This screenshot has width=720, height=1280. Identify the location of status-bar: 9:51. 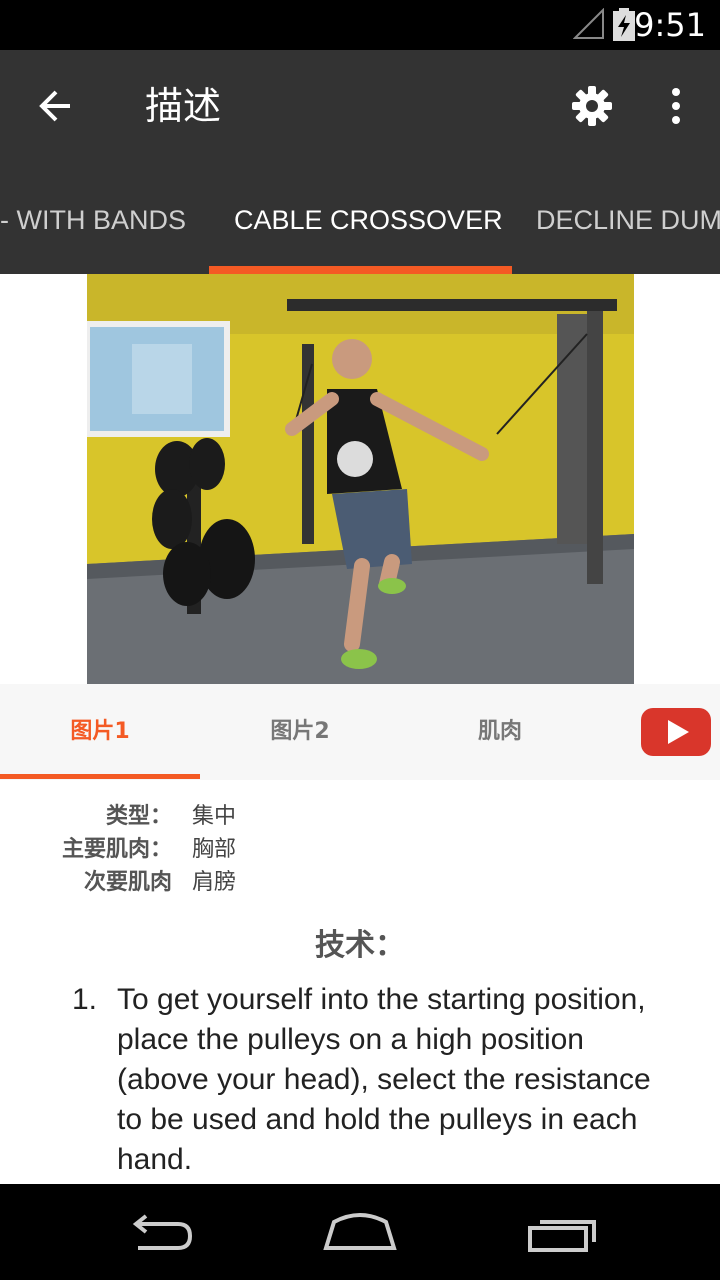
(360, 25).